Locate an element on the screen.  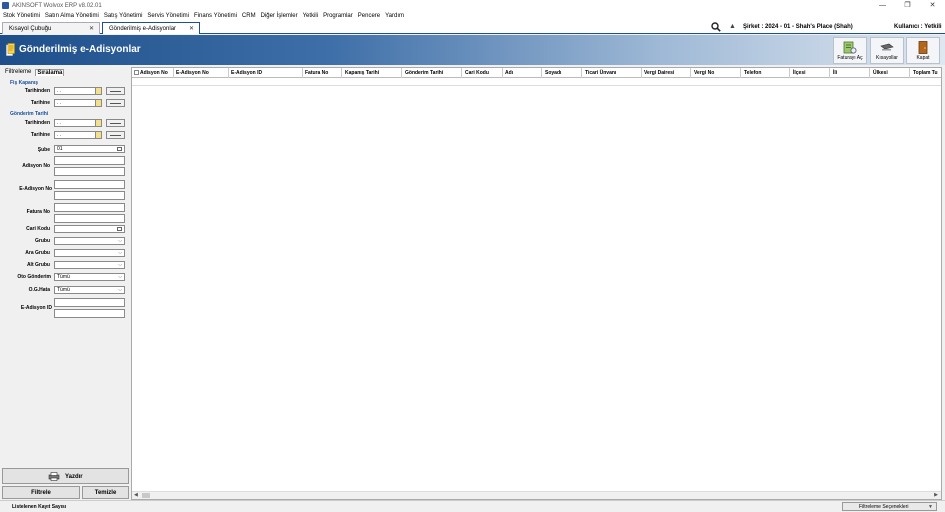
menu-stok: Stok Yönetimi is located at coordinates (21, 16).